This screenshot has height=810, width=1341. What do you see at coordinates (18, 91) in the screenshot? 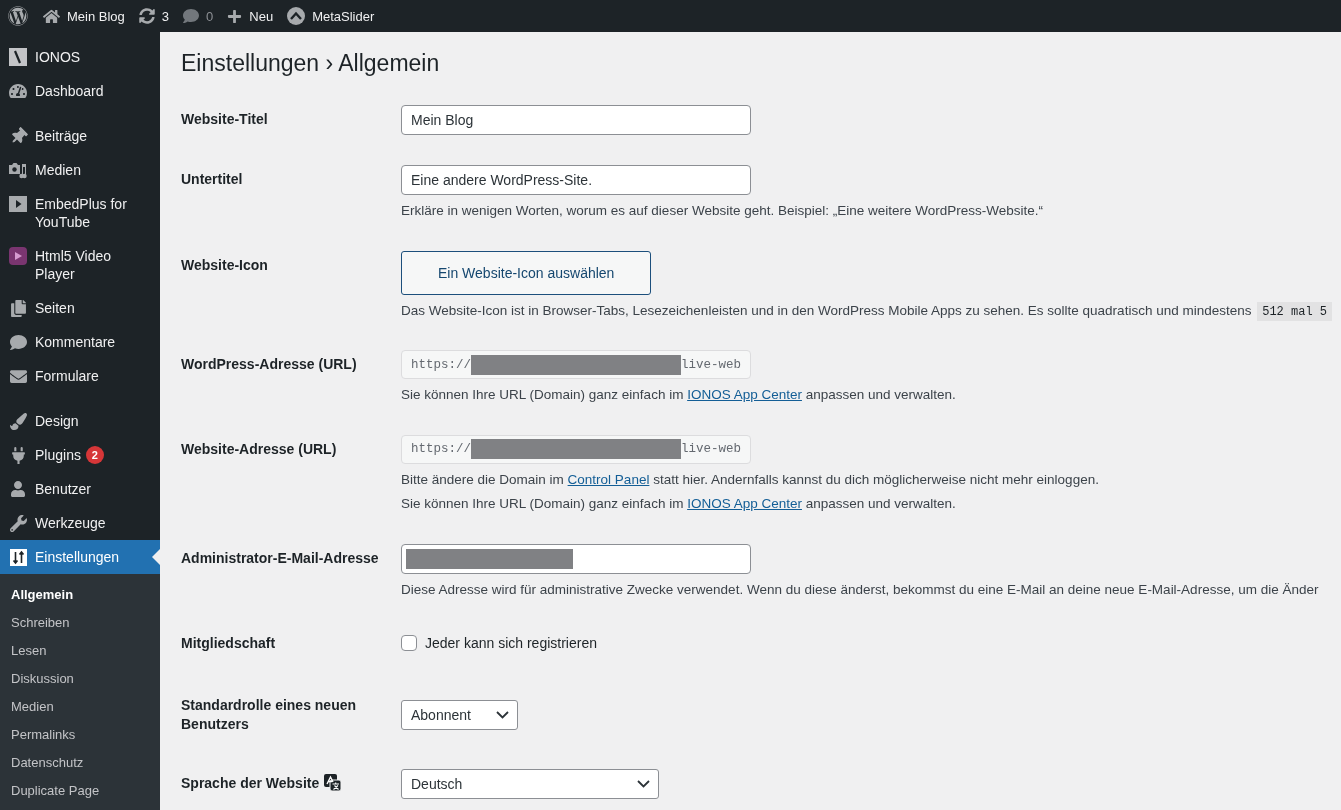
I see `gauge-icon` at bounding box center [18, 91].